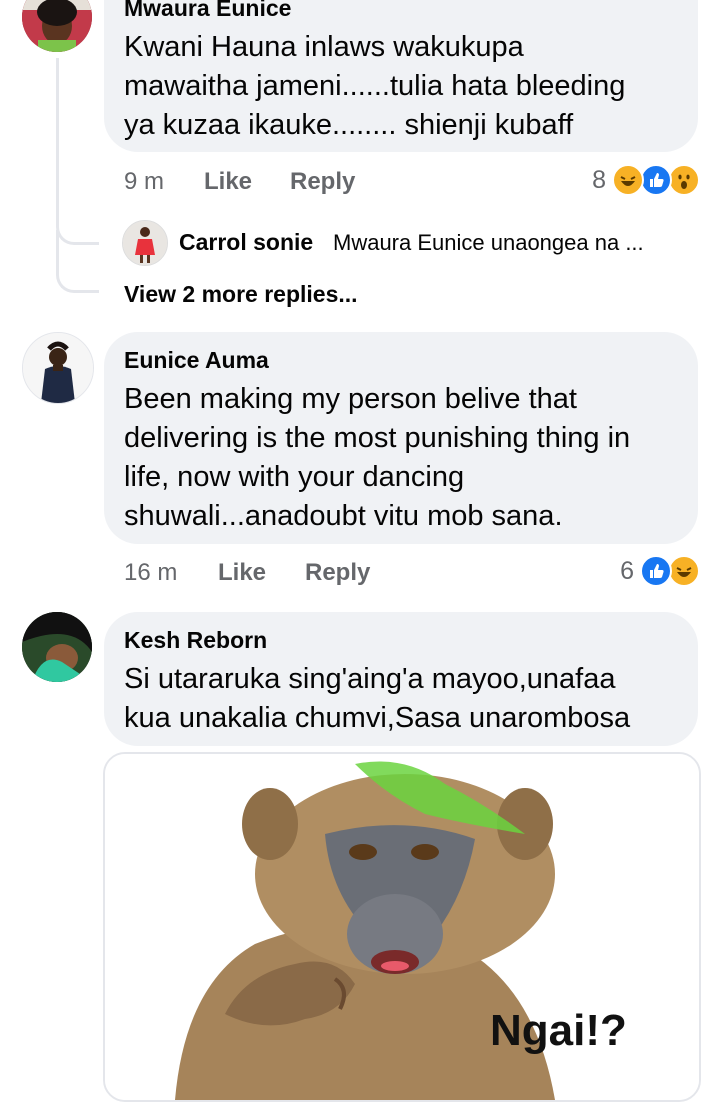  What do you see at coordinates (207, 11) in the screenshot?
I see `comment-author: Mwaura Eunice` at bounding box center [207, 11].